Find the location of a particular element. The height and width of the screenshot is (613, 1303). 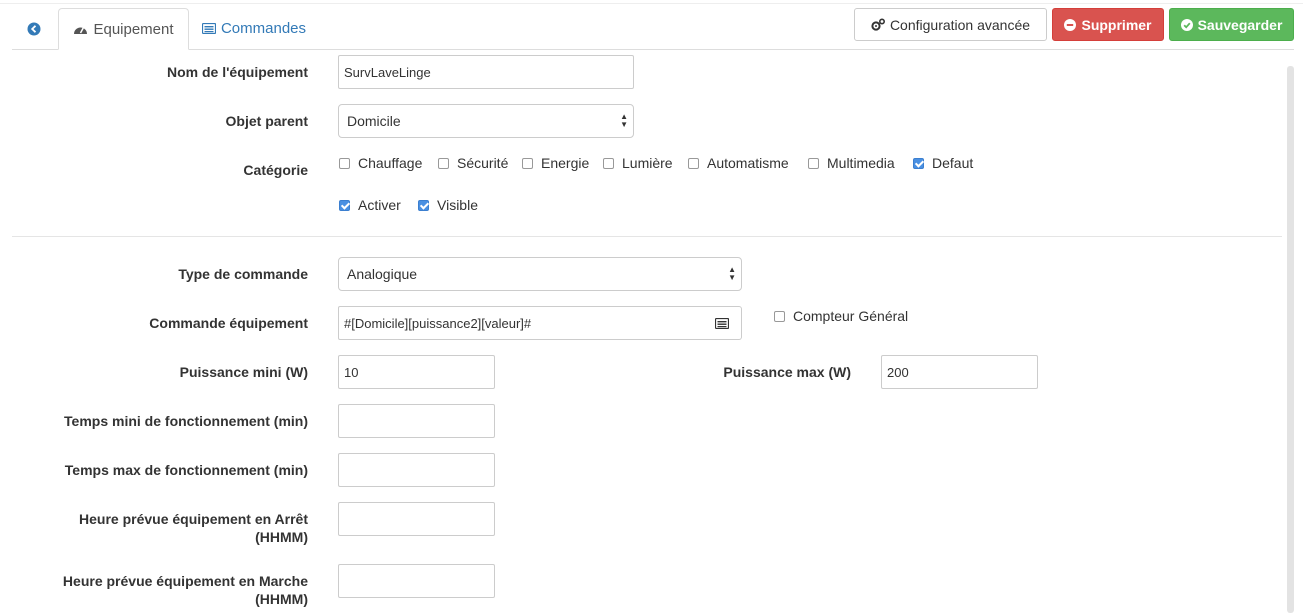

category-defaut: Defaut is located at coordinates (943, 163).